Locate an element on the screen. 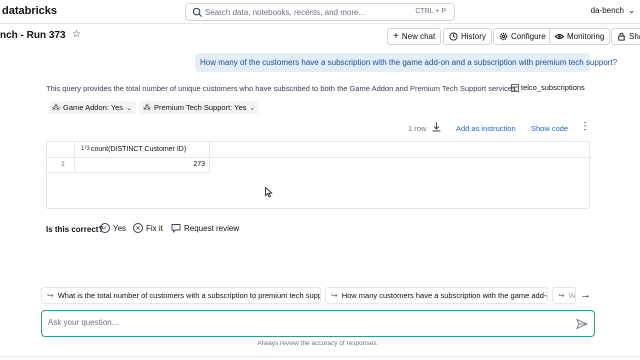 The width and height of the screenshot is (640, 360). fix-it-label: Fix it is located at coordinates (154, 228).